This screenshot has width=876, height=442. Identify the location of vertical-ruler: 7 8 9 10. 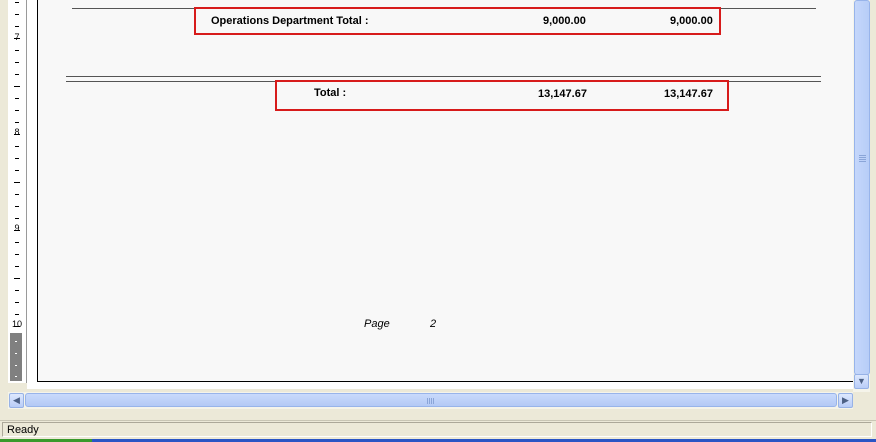
(17, 191).